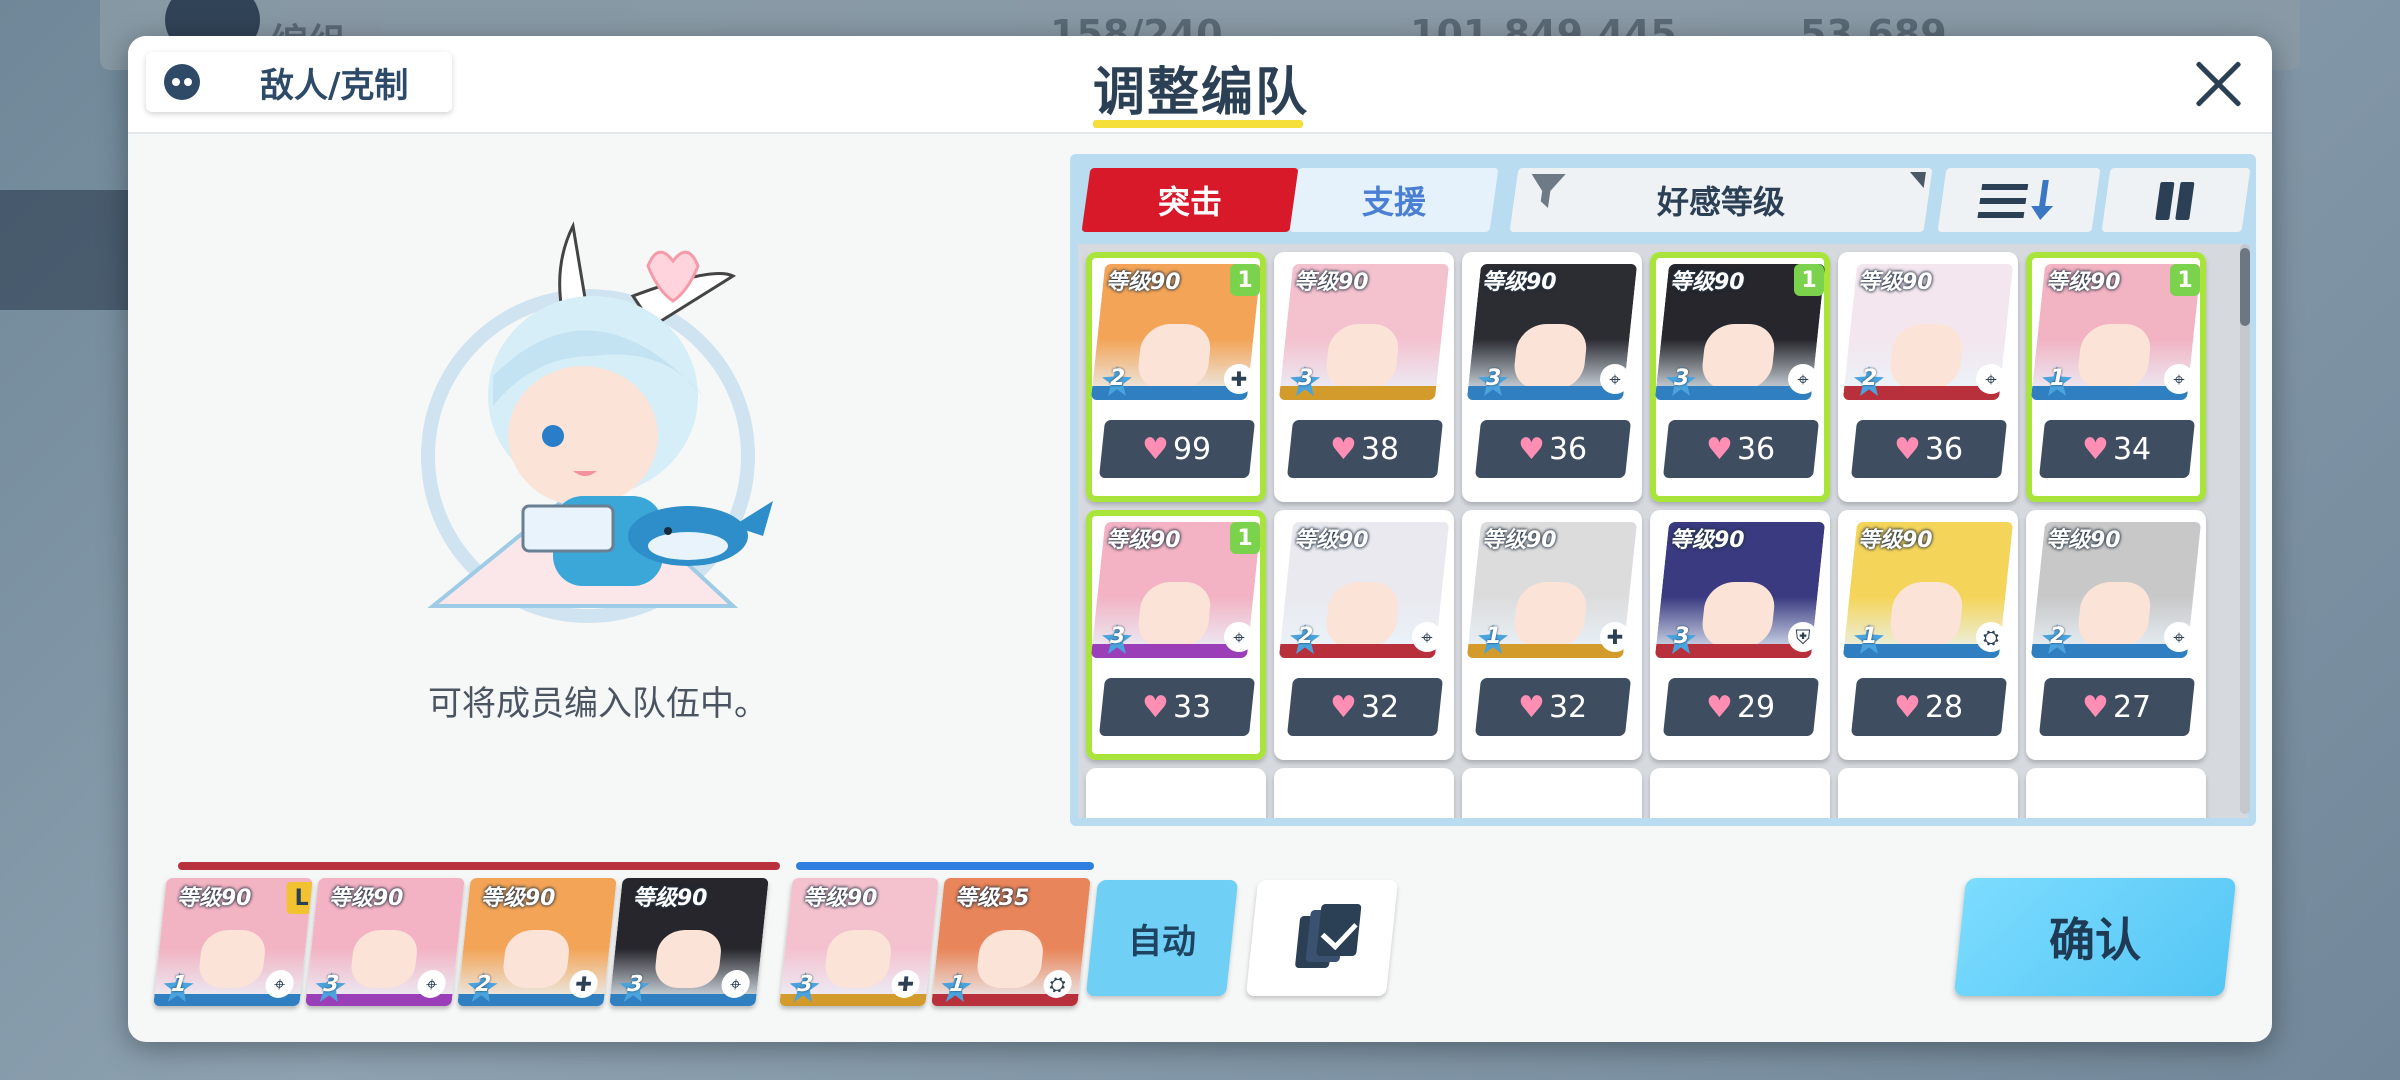  What do you see at coordinates (1552, 377) in the screenshot?
I see `roster-card: 等级90 3 ⌖ ♥ 36` at bounding box center [1552, 377].